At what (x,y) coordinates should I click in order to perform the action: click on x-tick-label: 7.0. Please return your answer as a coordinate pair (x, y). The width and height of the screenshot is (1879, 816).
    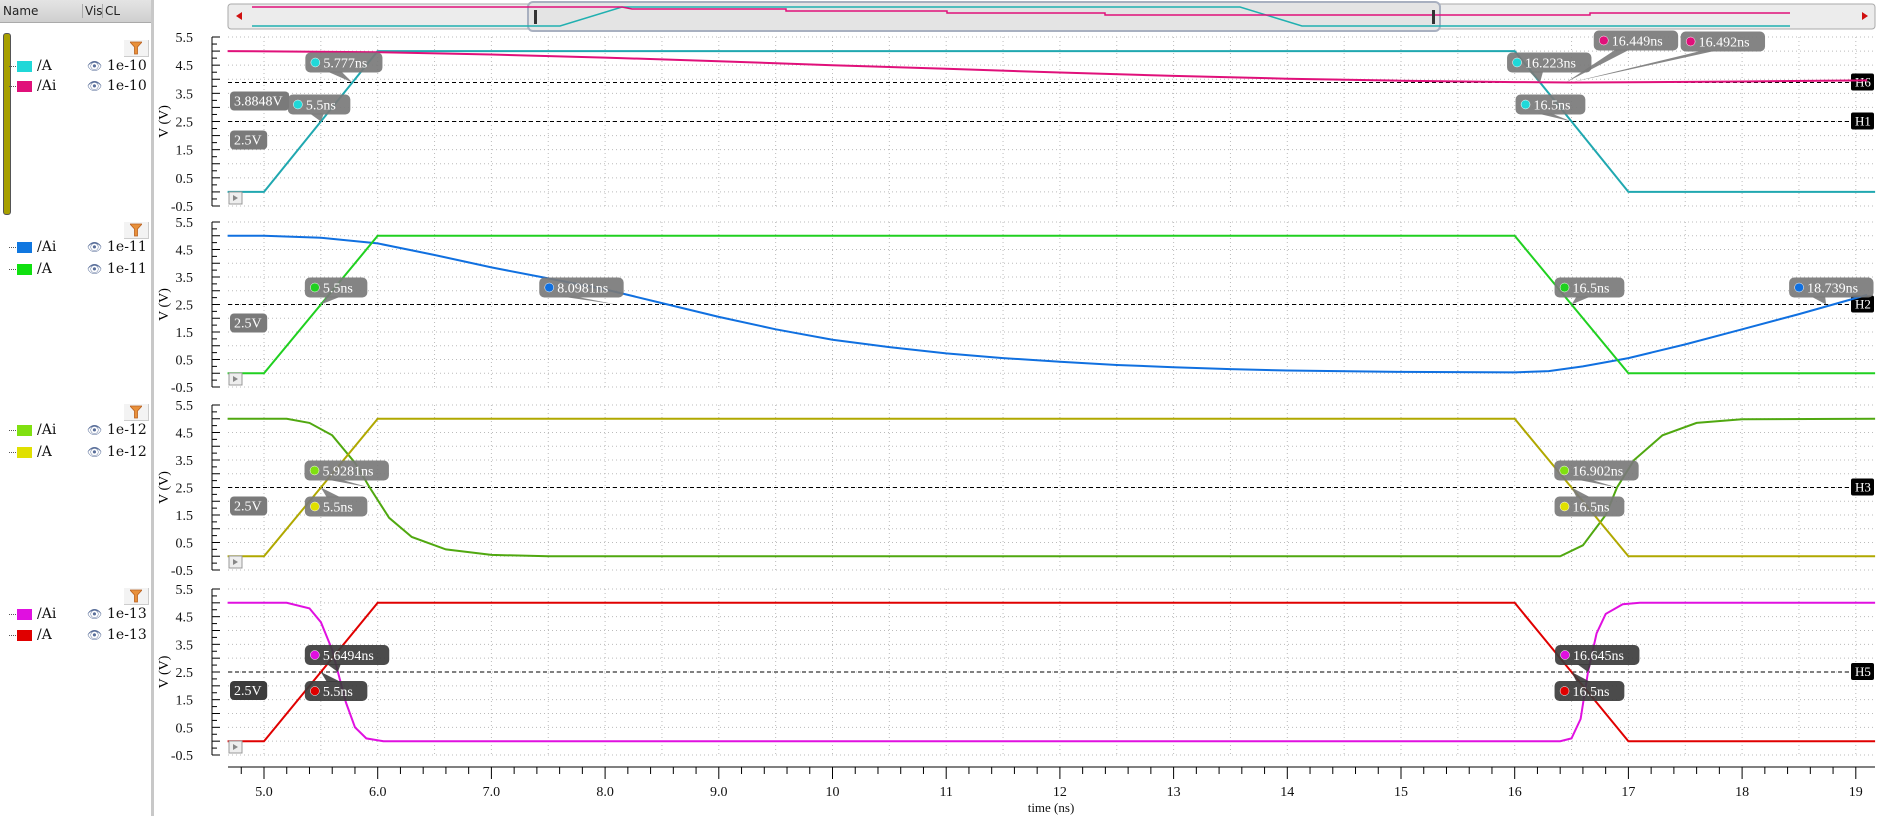
    Looking at the image, I should click on (492, 792).